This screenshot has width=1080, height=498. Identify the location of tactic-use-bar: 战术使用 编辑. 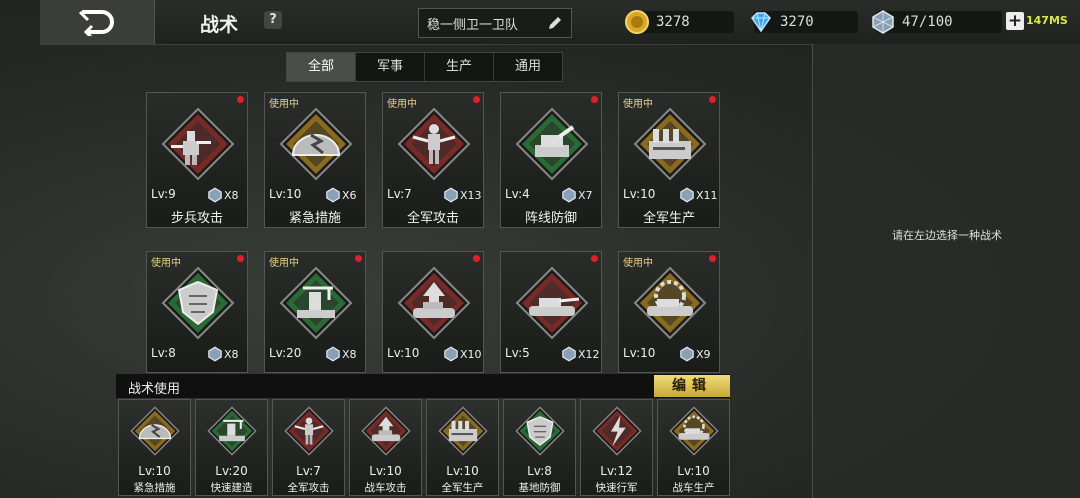
(423, 386).